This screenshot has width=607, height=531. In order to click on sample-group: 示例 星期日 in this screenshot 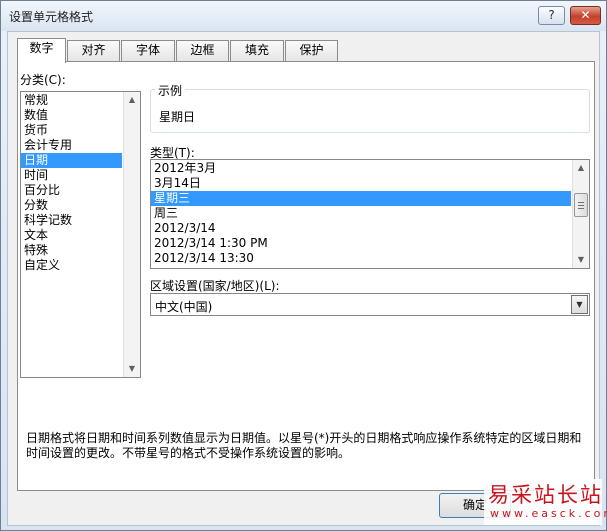, I will do `click(370, 107)`.